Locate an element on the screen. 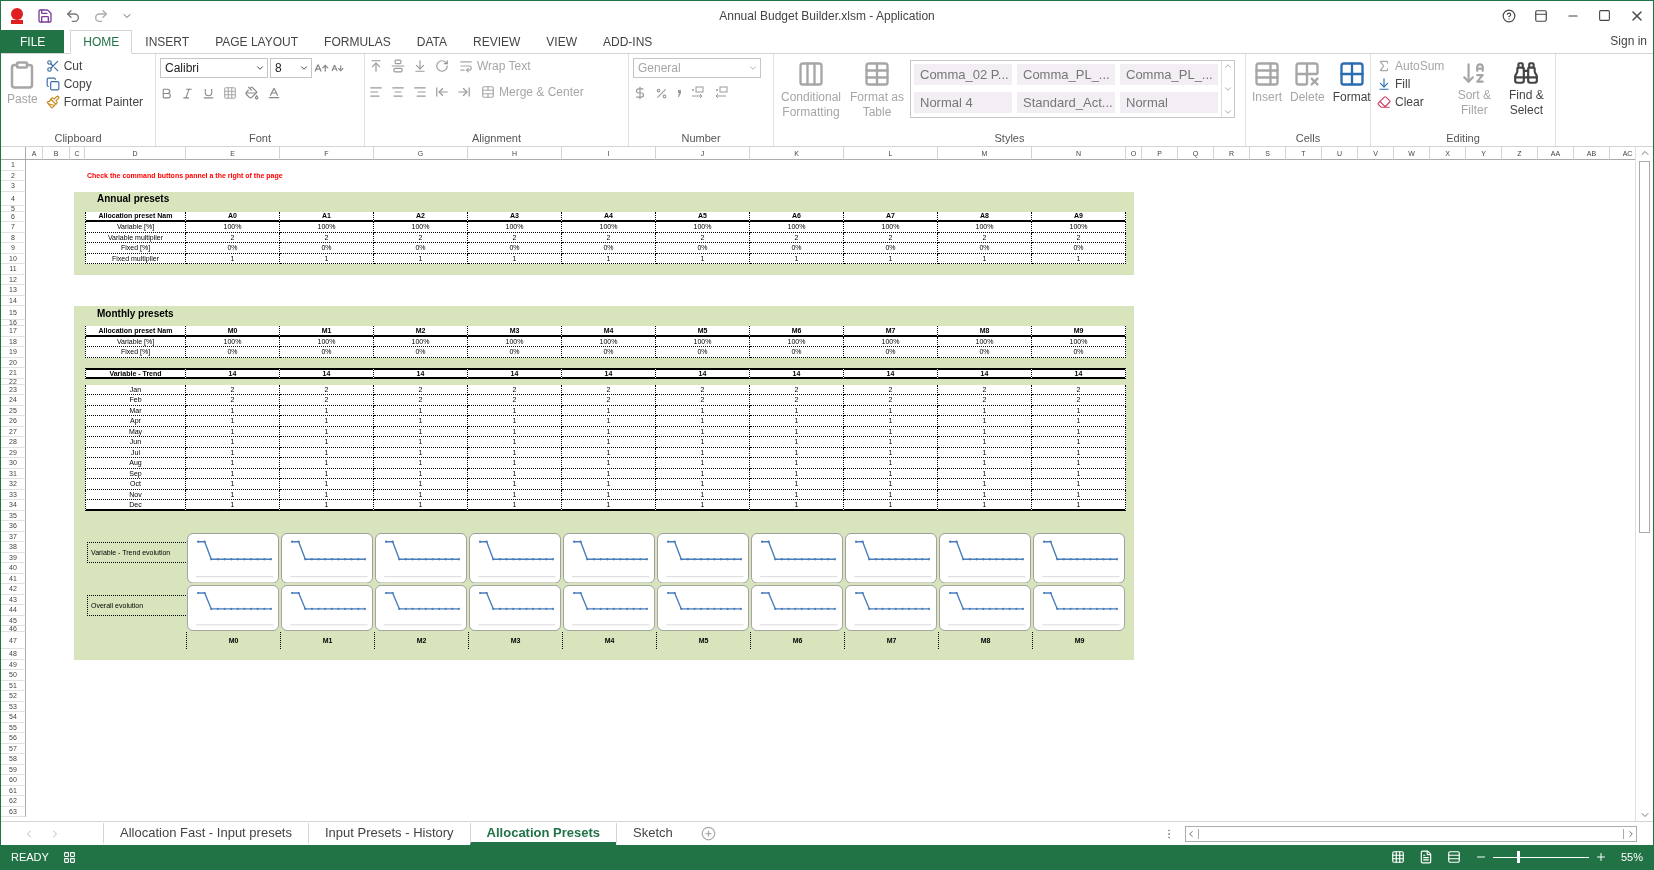 The height and width of the screenshot is (870, 1654). sheet-tab: Allocation Presets is located at coordinates (543, 833).